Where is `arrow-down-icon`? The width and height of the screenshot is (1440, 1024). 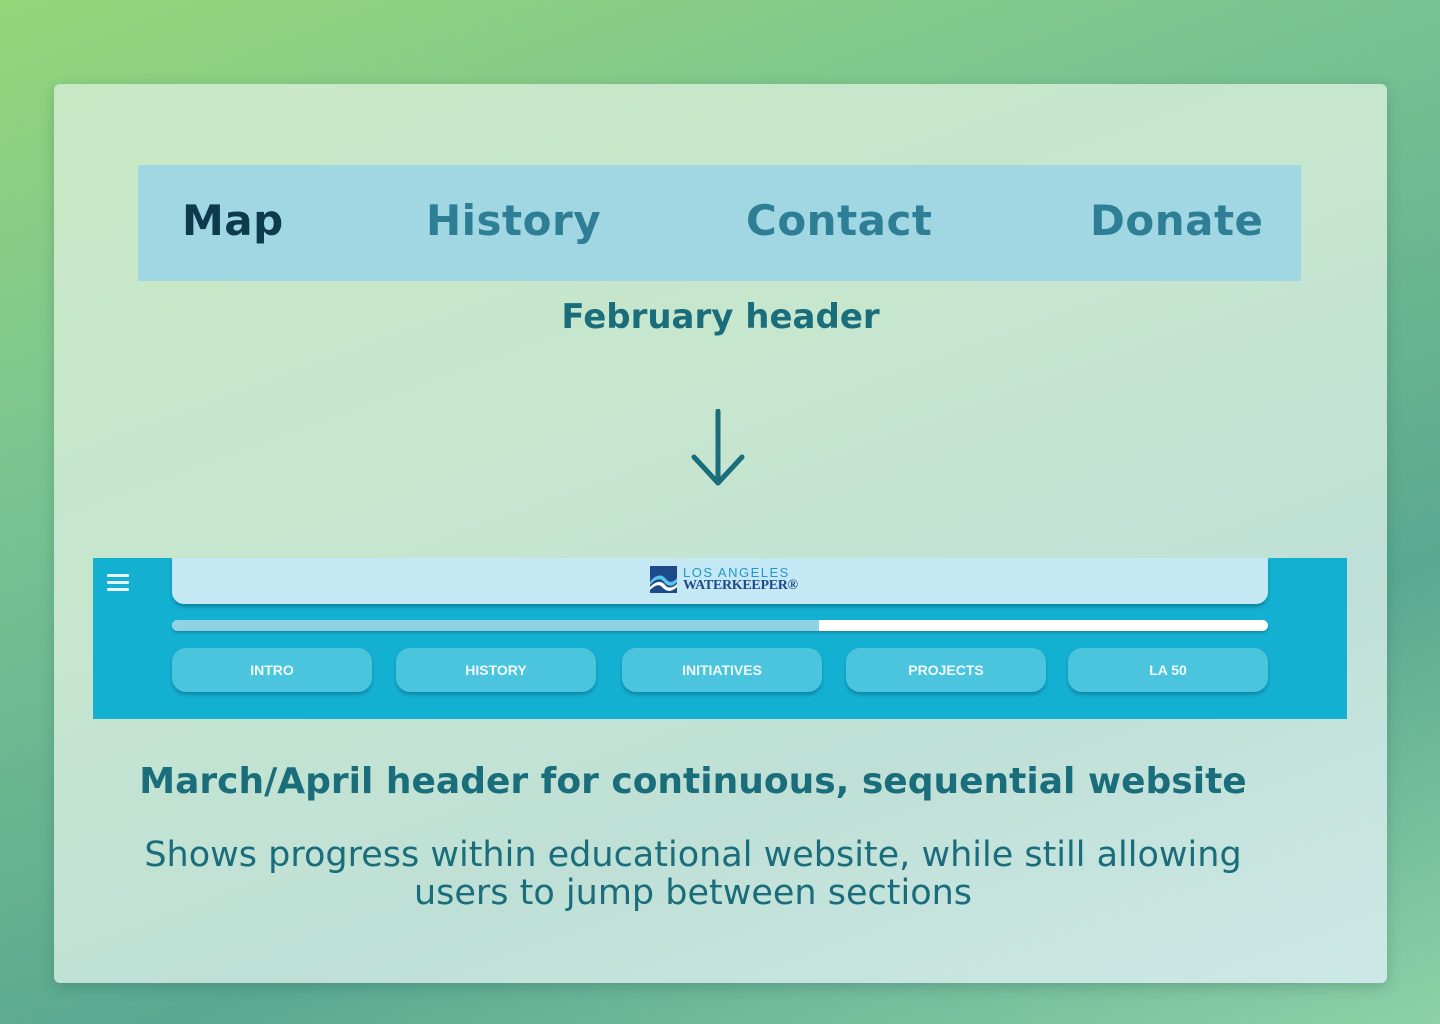 arrow-down-icon is located at coordinates (718, 447).